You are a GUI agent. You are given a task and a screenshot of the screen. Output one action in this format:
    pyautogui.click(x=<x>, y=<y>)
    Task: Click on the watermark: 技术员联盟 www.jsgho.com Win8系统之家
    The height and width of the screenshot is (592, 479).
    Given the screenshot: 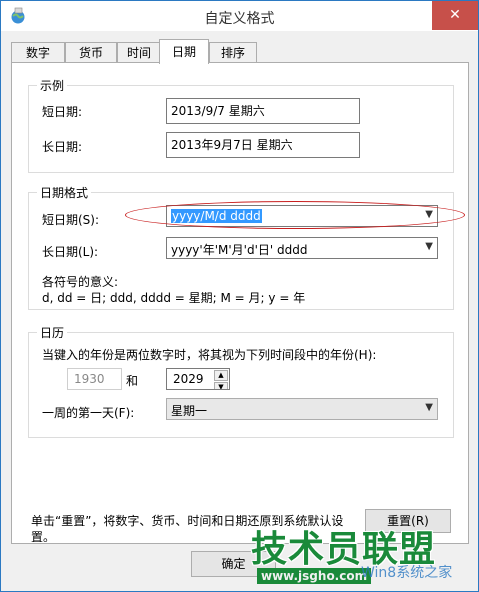 What is the action you would take?
    pyautogui.click(x=362, y=556)
    